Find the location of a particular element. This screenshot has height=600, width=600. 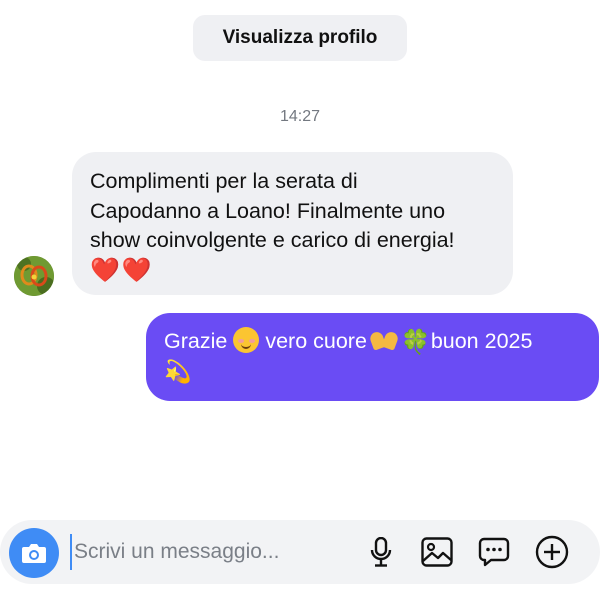

microphone-button is located at coordinates (381, 552).